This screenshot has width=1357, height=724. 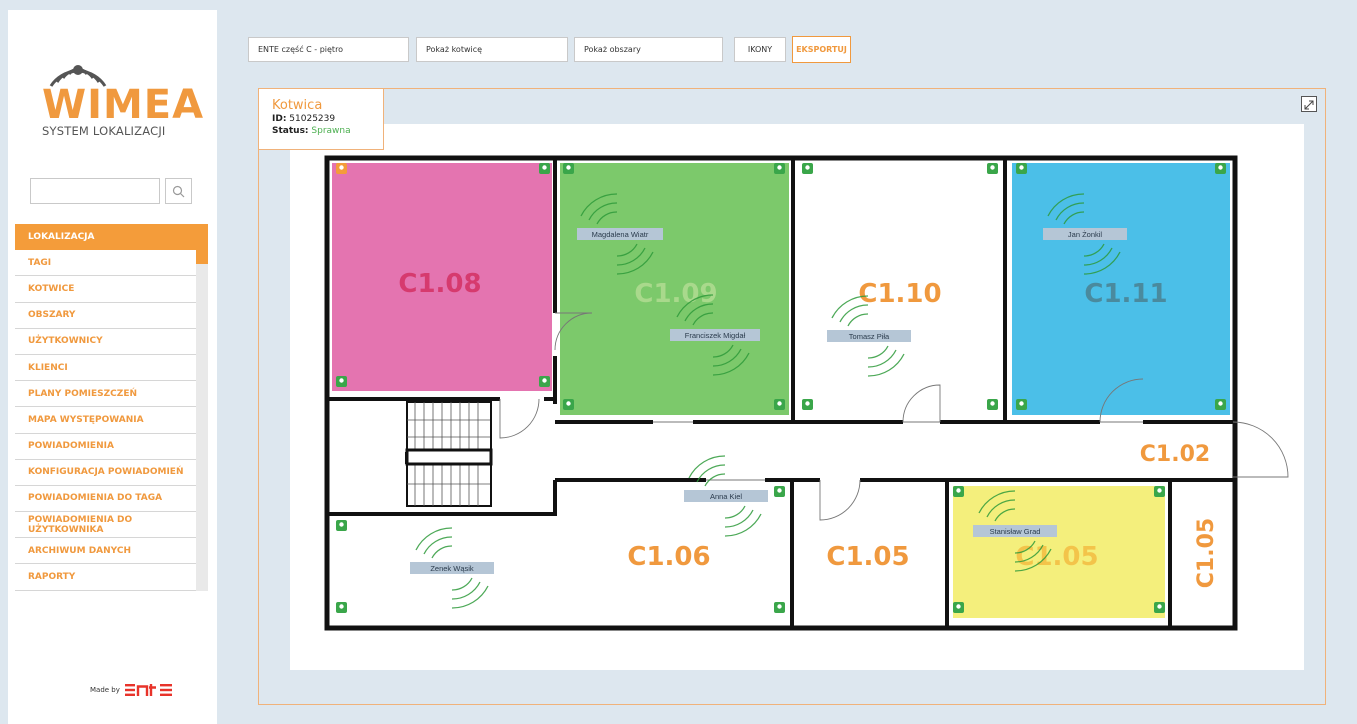 What do you see at coordinates (620, 234) in the screenshot?
I see `tag-name-magdalena: Magdalena Wiatr` at bounding box center [620, 234].